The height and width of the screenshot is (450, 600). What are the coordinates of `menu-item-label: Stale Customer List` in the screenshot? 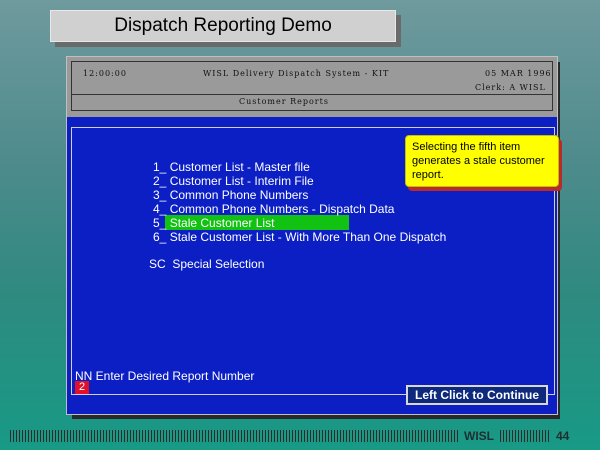 It's located at (222, 223).